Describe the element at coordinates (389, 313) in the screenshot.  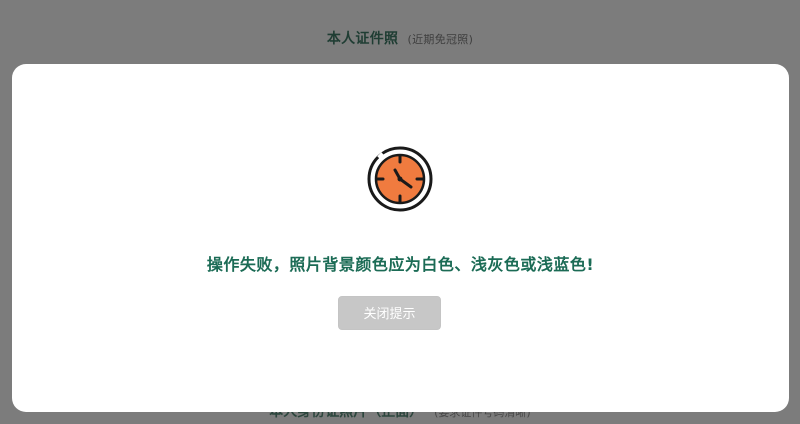
I see `close-prompt-button: 关闭提示` at that location.